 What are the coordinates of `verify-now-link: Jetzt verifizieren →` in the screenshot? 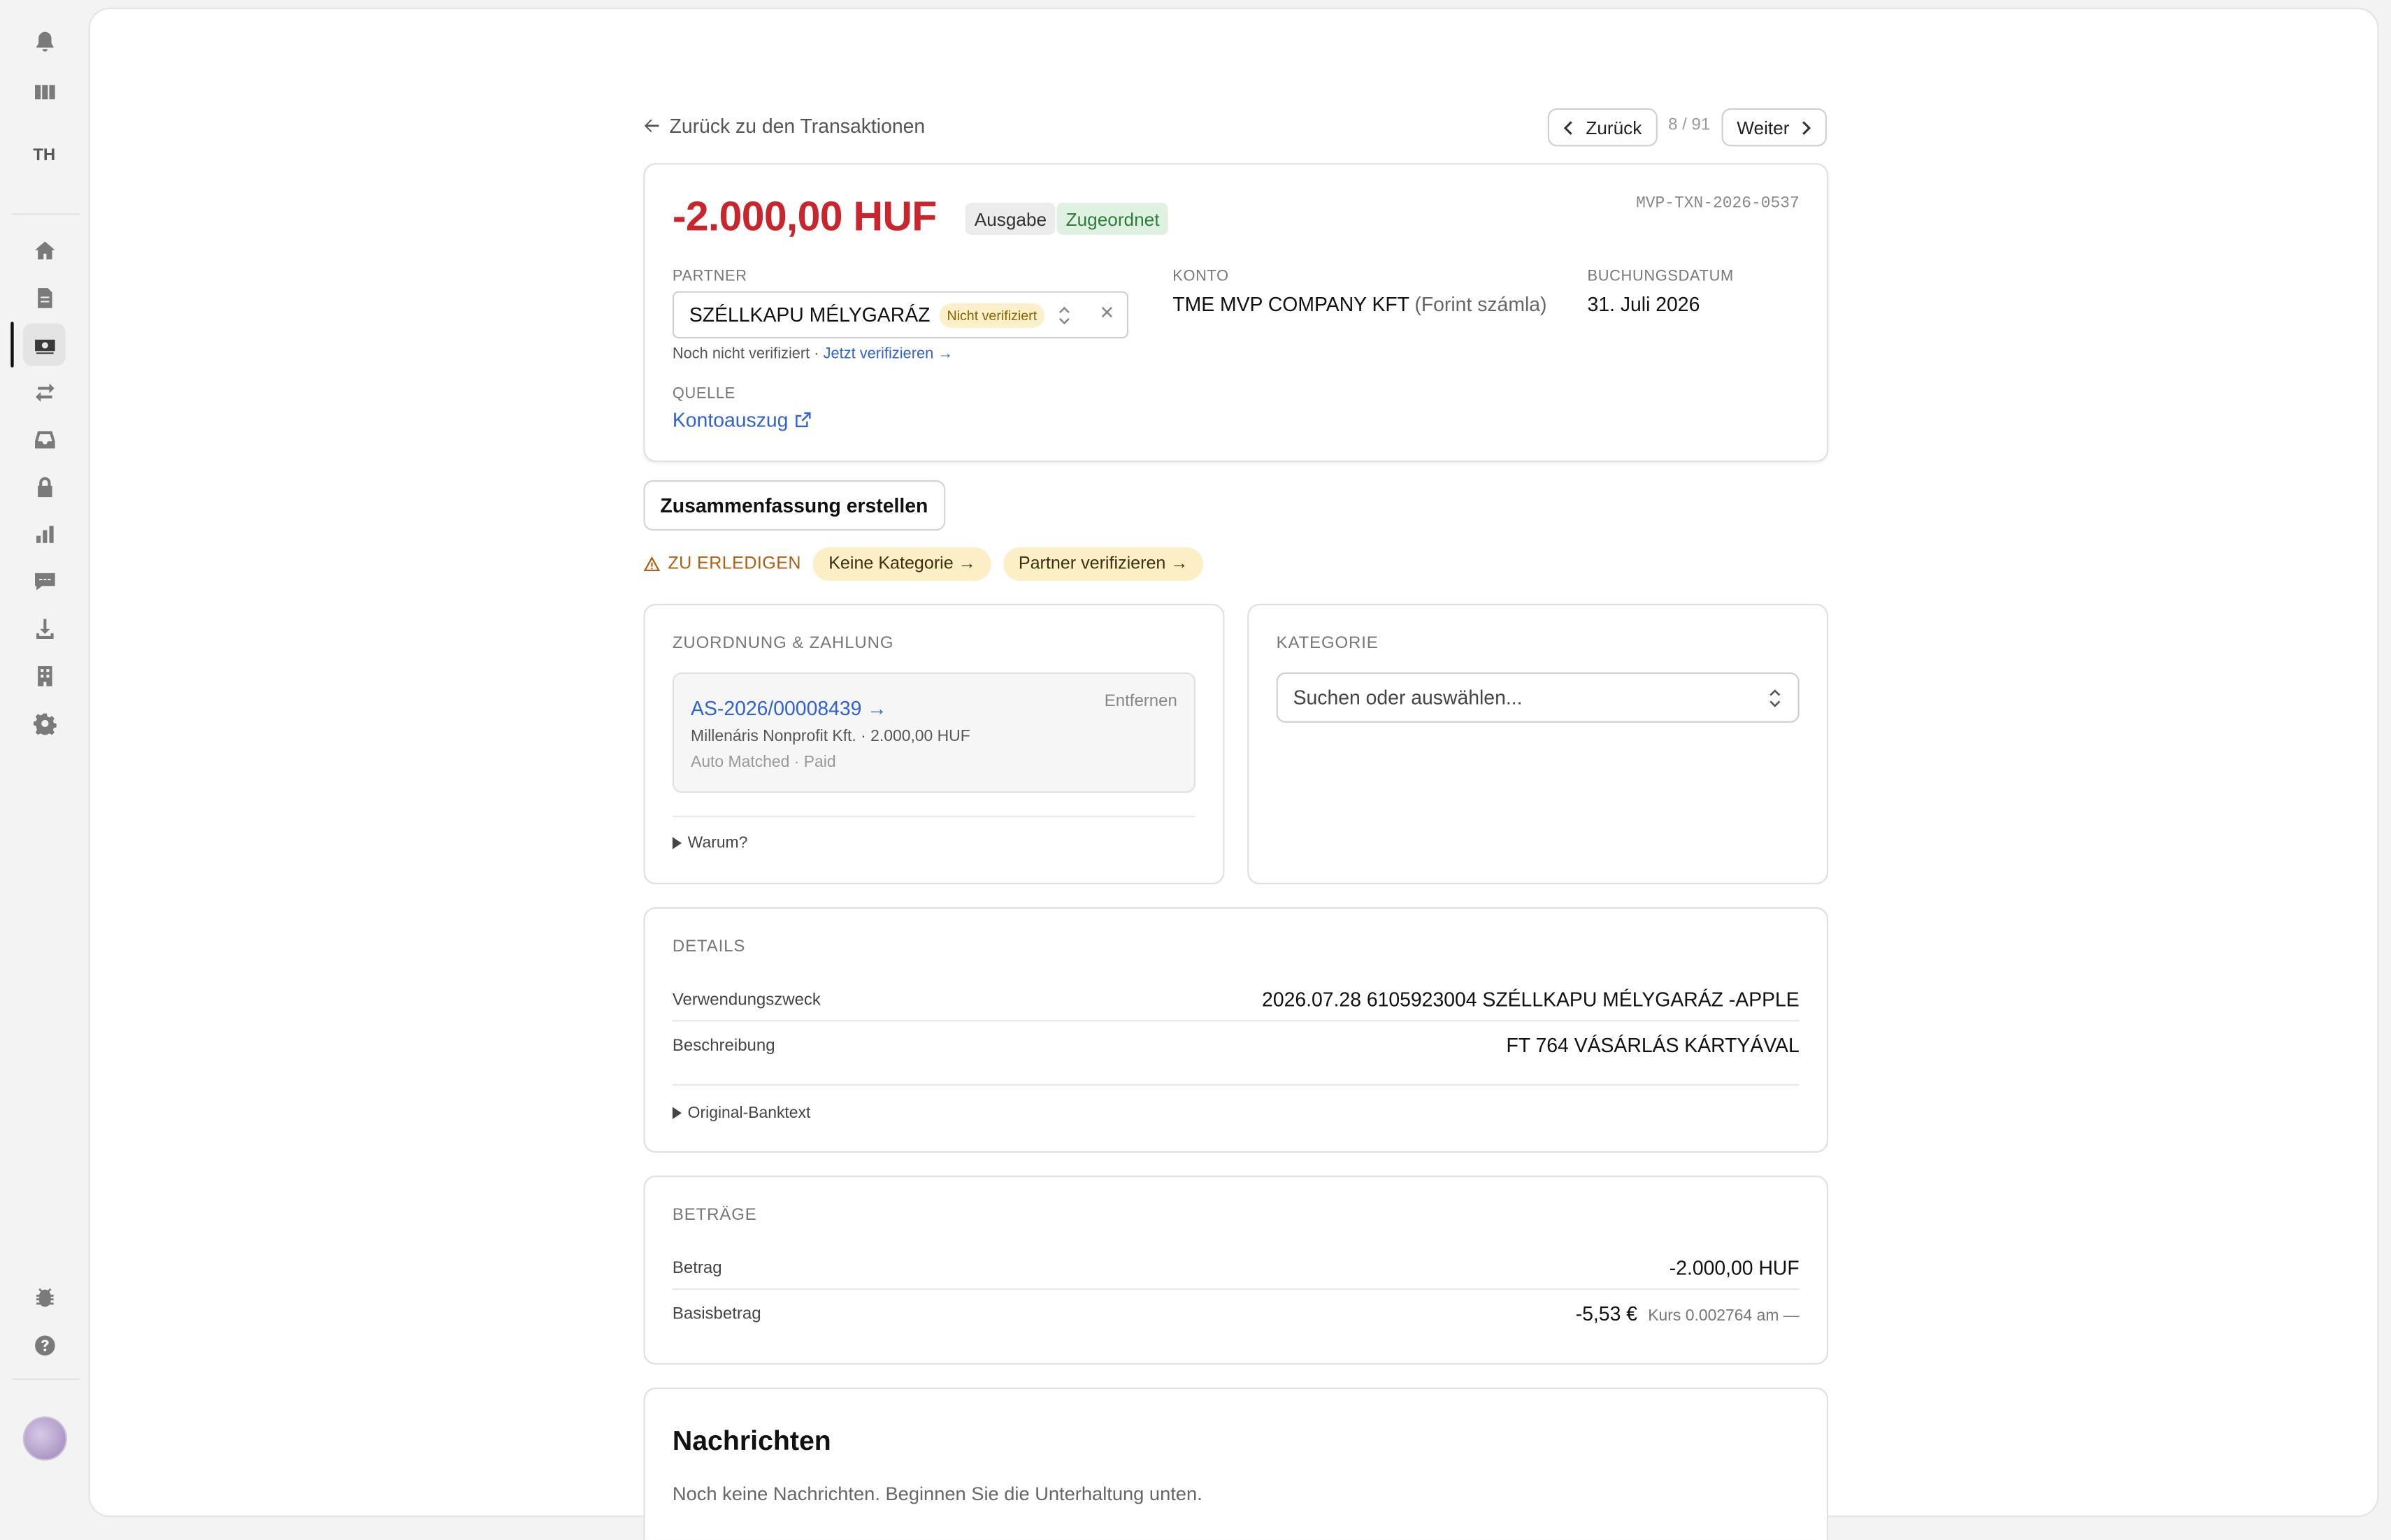 It's located at (888, 354).